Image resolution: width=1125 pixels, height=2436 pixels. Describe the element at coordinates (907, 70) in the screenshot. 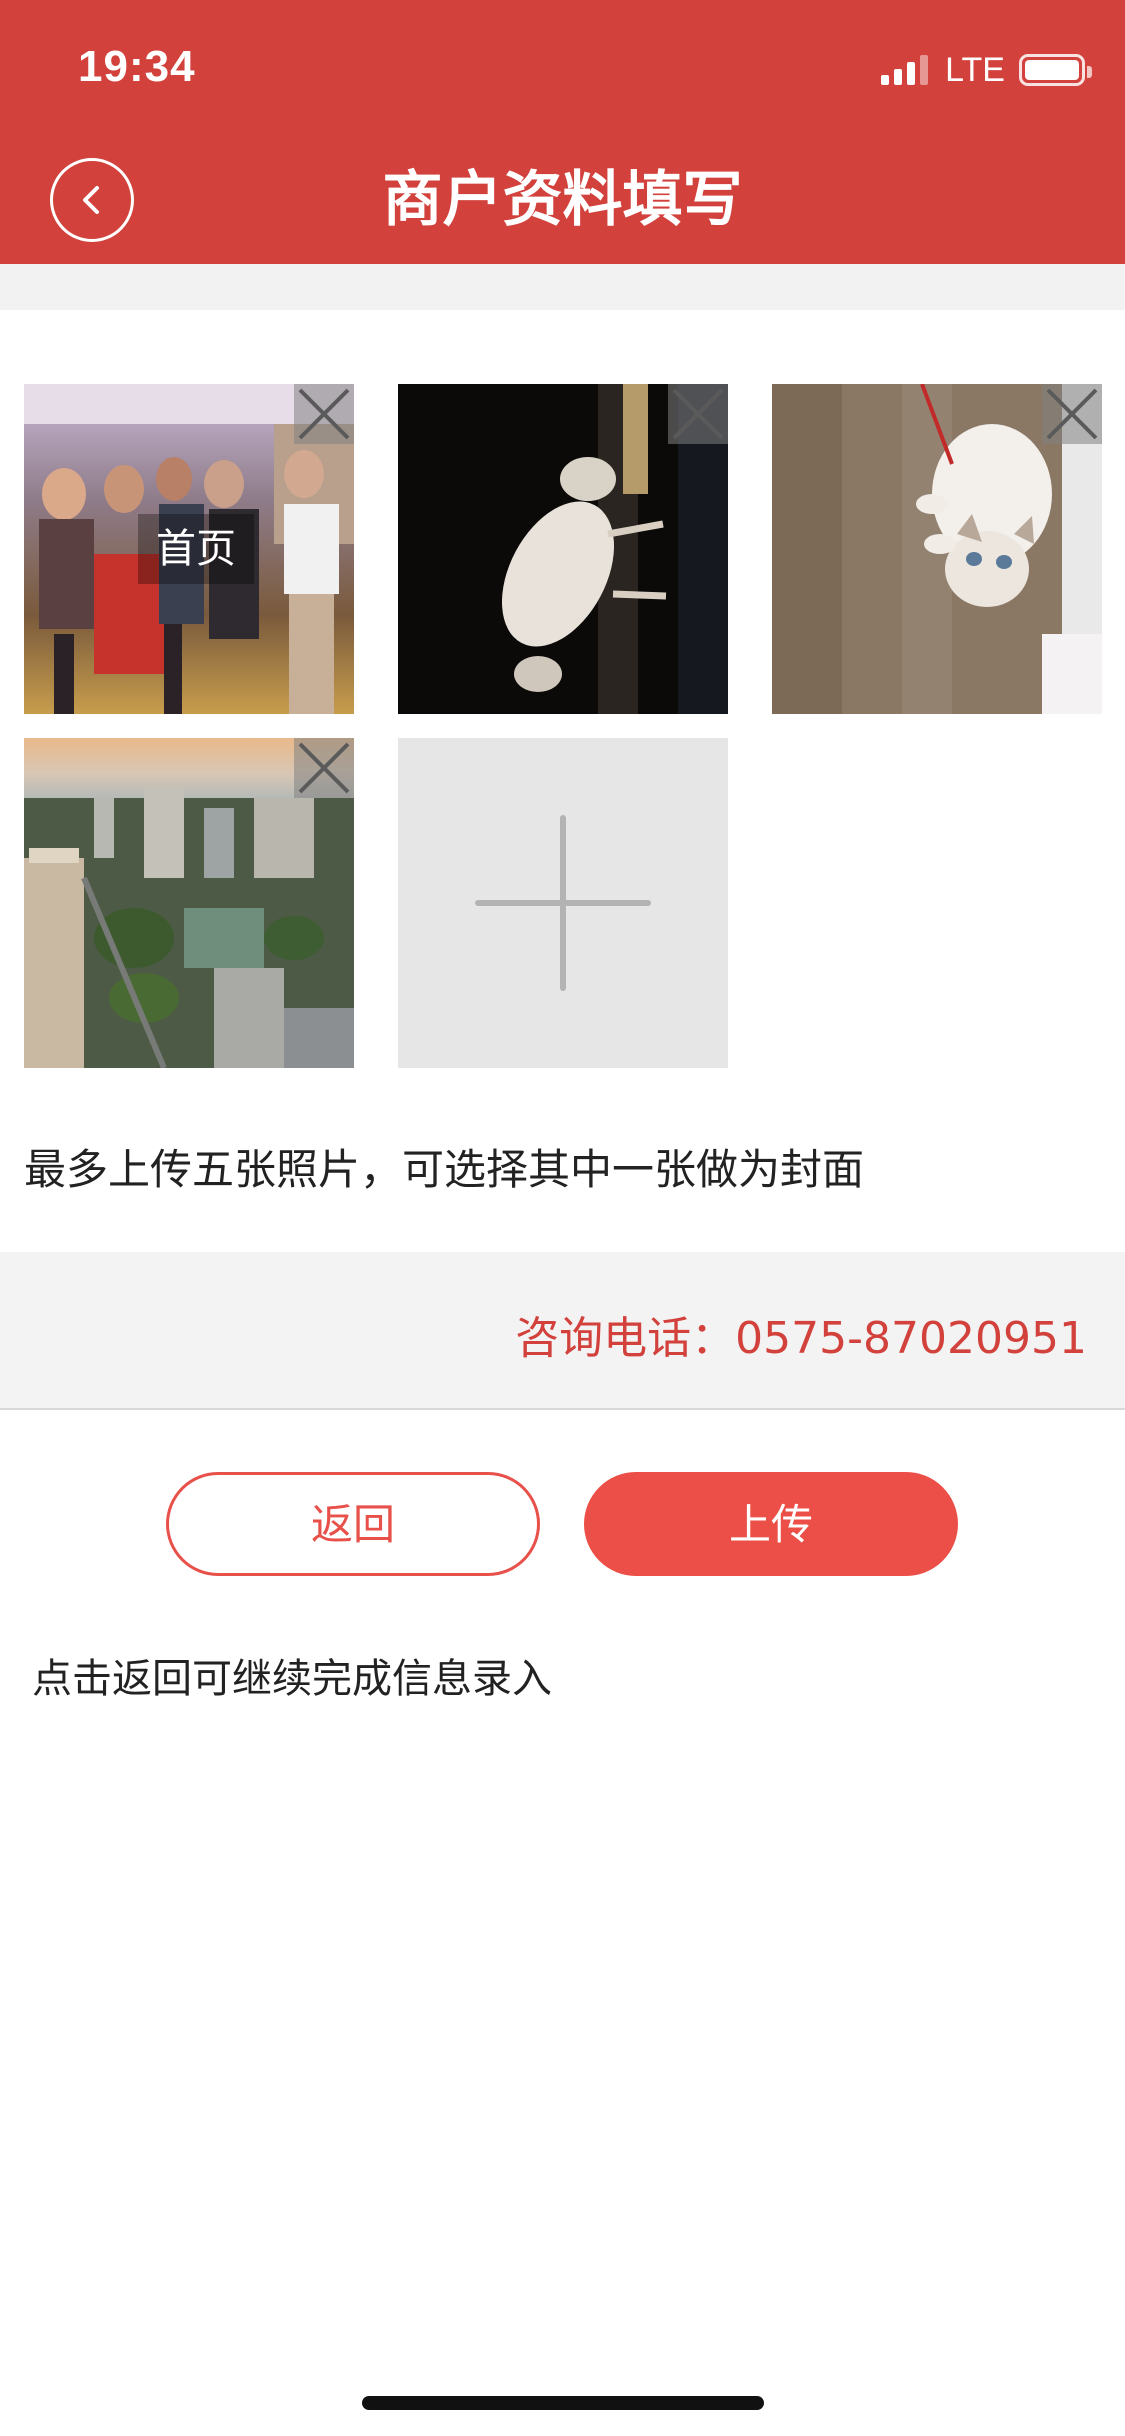

I see `signal-icon` at that location.